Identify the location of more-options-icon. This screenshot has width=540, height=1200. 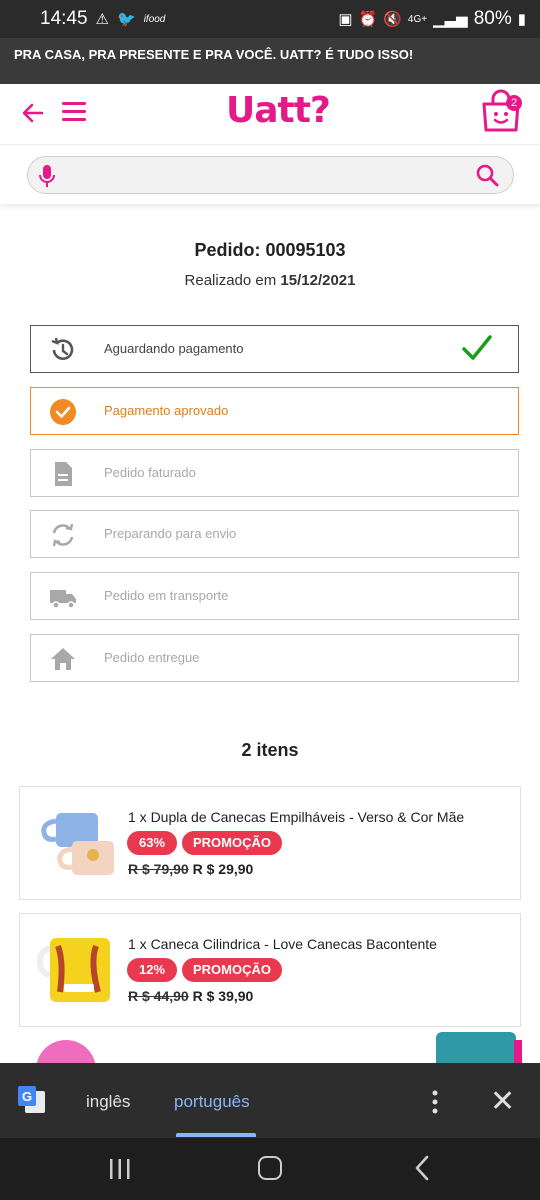
(435, 1102).